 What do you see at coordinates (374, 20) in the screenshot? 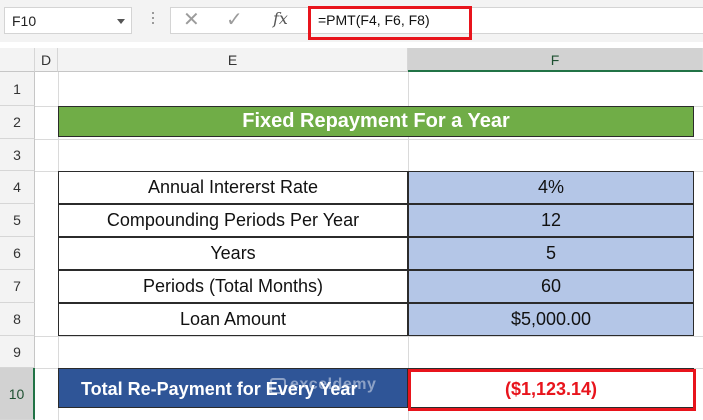
I see `formula-input: =PMT(F4, F6, F8)` at bounding box center [374, 20].